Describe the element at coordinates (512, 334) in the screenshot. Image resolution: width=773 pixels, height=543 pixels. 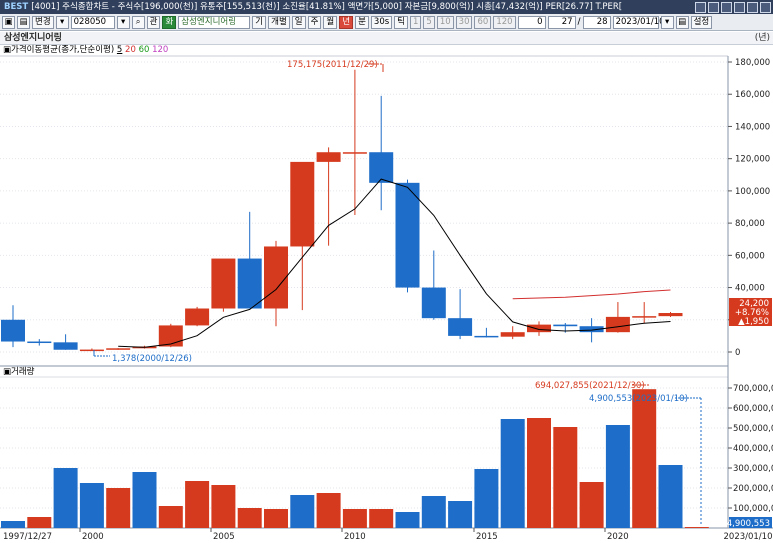
I see `candle-body-2017` at that location.